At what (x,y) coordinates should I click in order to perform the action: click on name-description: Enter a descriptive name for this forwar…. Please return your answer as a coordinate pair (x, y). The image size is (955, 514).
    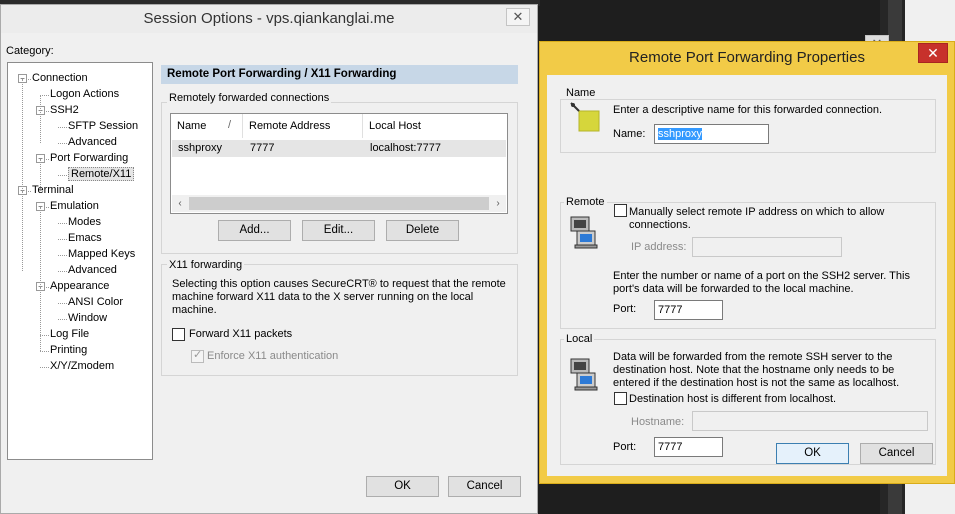
    Looking at the image, I should click on (748, 110).